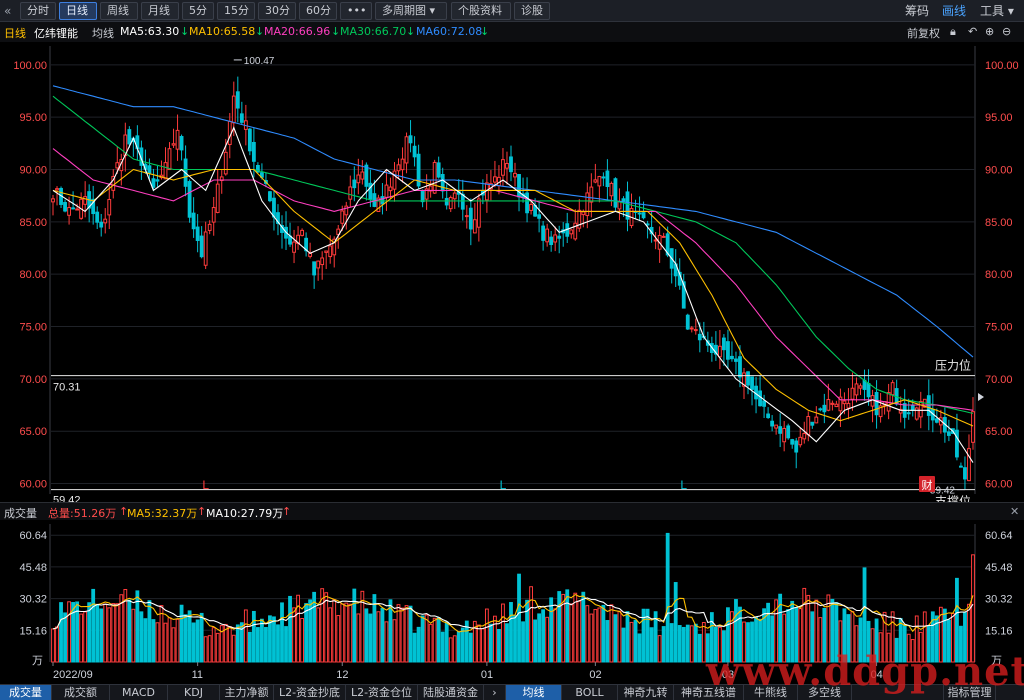  Describe the element at coordinates (1006, 31) in the screenshot. I see `zoom-out-icon: ⊖` at that location.